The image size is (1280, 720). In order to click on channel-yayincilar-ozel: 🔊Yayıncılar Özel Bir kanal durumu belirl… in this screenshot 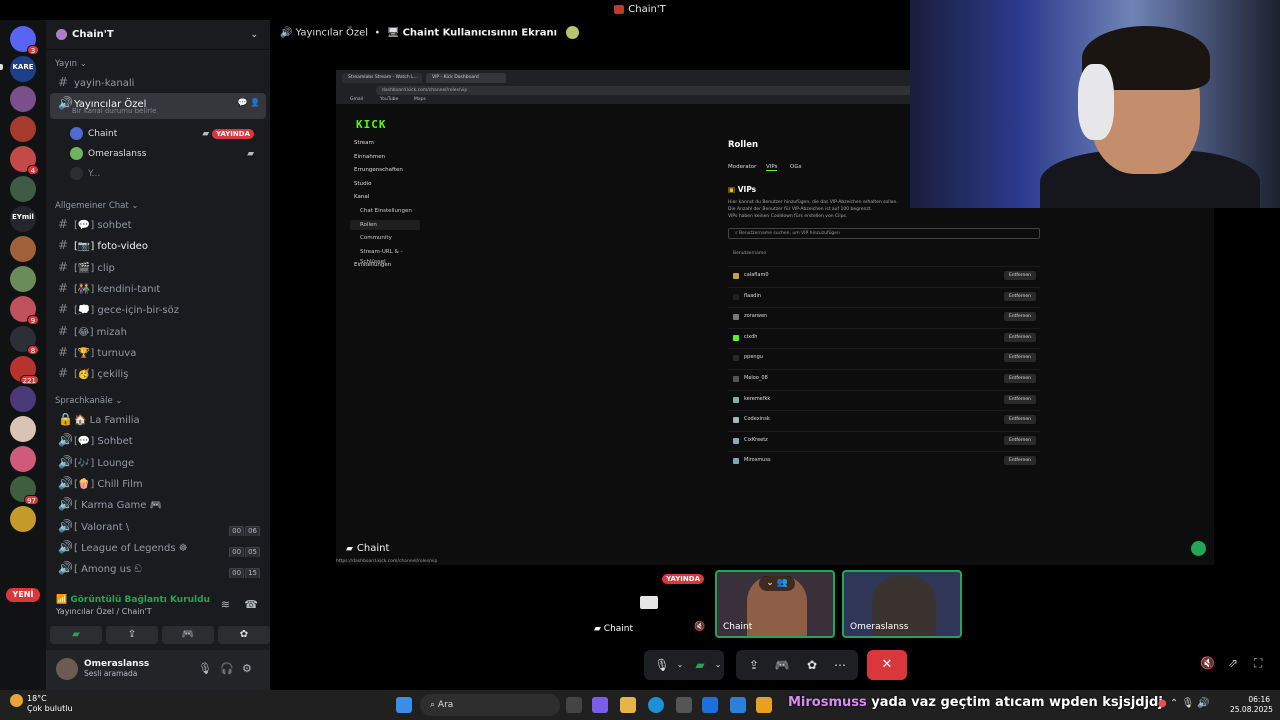, I will do `click(158, 106)`.